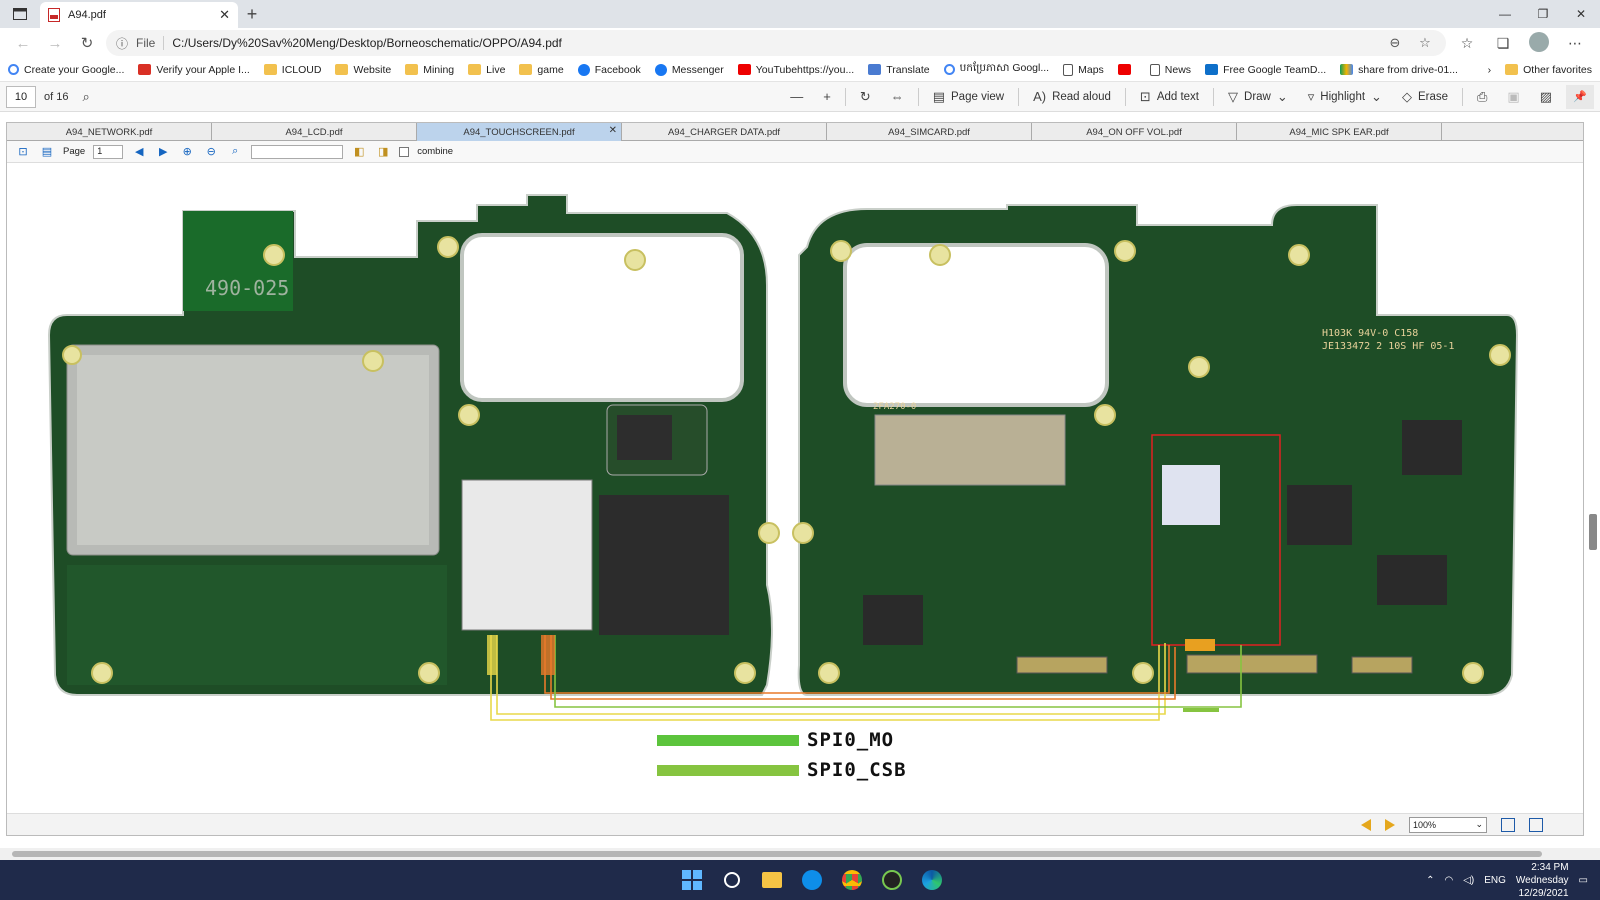 Image resolution: width=1600 pixels, height=900 pixels. I want to click on doc-tab: A94_LCD.pdf, so click(314, 132).